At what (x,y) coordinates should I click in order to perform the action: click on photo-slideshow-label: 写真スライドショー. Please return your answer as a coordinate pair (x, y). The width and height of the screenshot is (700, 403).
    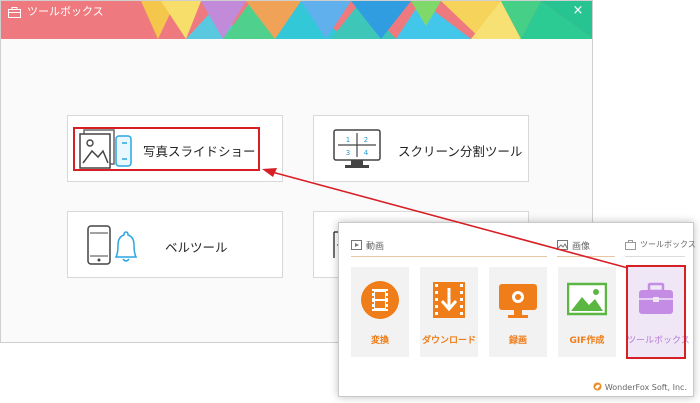
    Looking at the image, I should click on (199, 151).